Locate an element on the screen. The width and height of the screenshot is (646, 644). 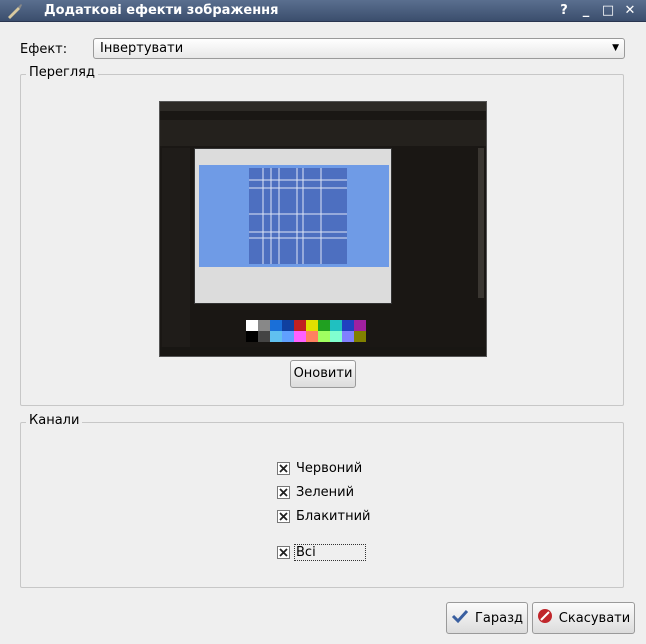
red-channel-label: Червоний is located at coordinates (329, 468).